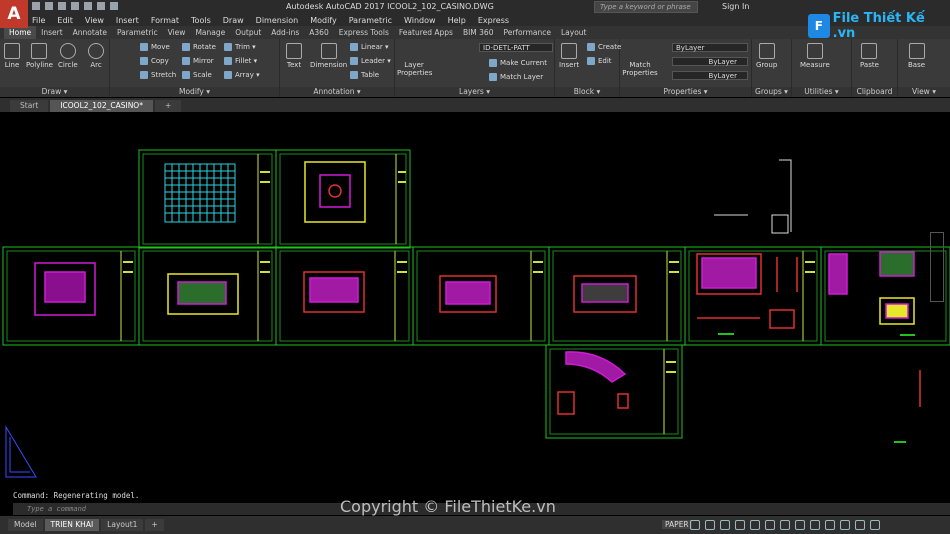 This screenshot has width=950, height=534. Describe the element at coordinates (240, 47) in the screenshot. I see `trim-tool: Trim ▾` at that location.